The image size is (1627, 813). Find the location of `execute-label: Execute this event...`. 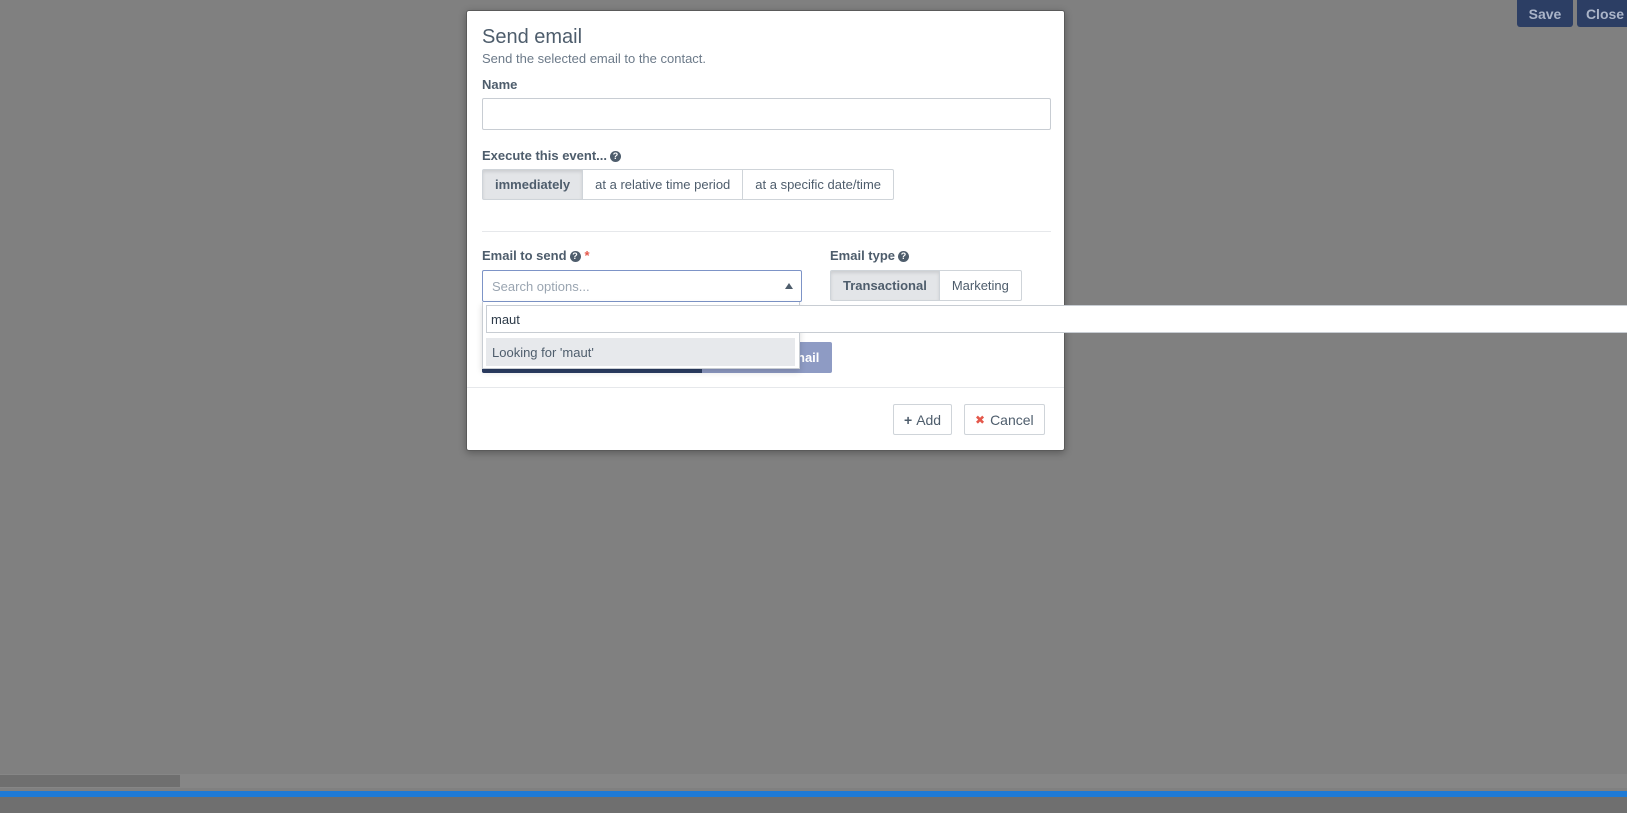

execute-label: Execute this event... is located at coordinates (544, 155).